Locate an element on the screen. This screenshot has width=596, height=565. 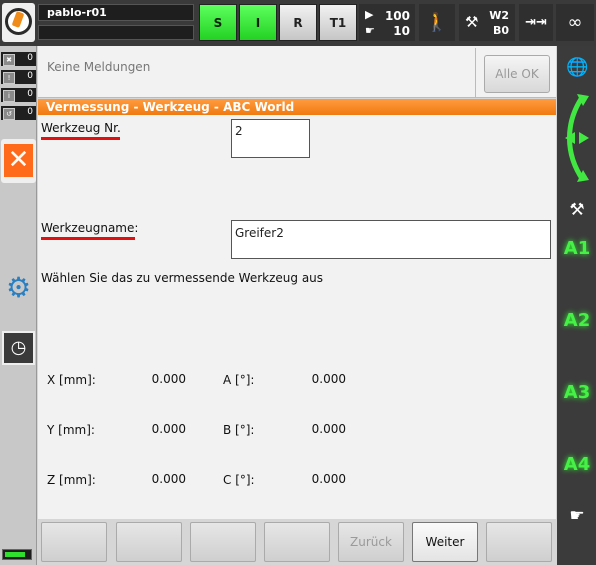
tool-name-input: Greifer2 is located at coordinates (391, 239).